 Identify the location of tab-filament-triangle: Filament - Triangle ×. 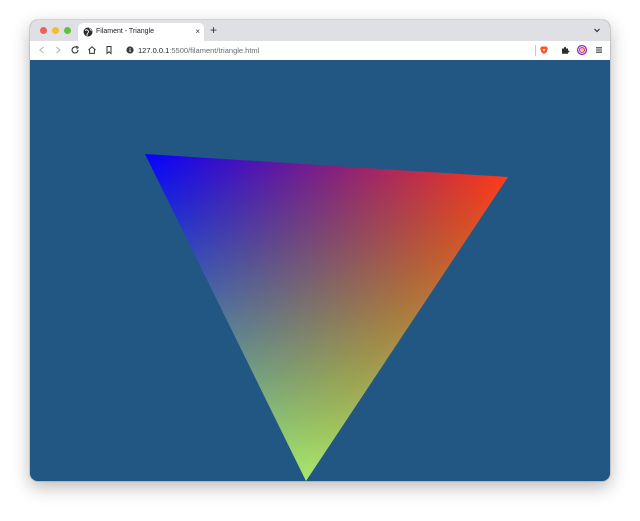
(141, 32).